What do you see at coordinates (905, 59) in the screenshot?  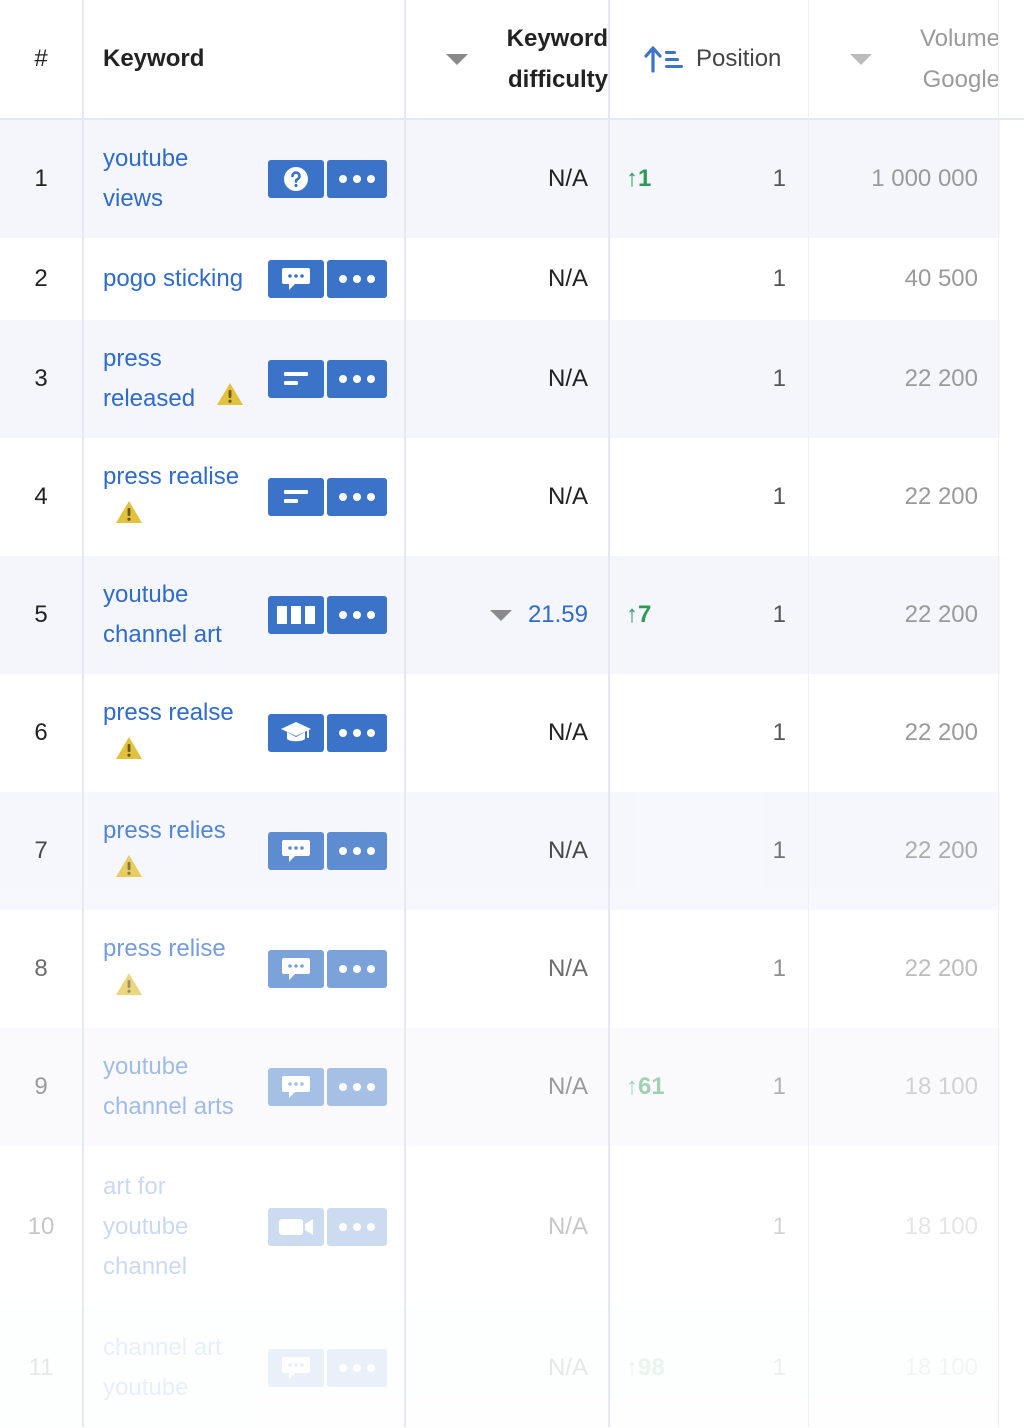 I see `header-volume: Volume Google` at bounding box center [905, 59].